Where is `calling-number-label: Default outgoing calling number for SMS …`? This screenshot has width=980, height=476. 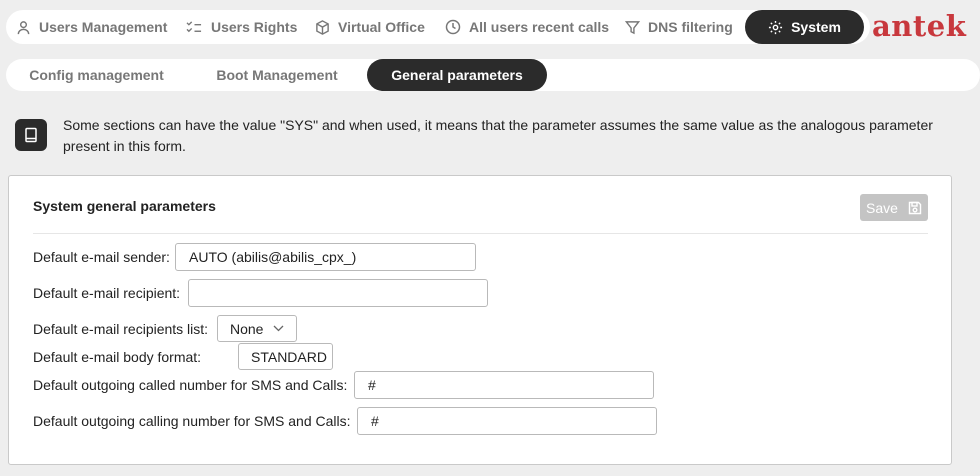
calling-number-label: Default outgoing calling number for SMS … is located at coordinates (192, 421).